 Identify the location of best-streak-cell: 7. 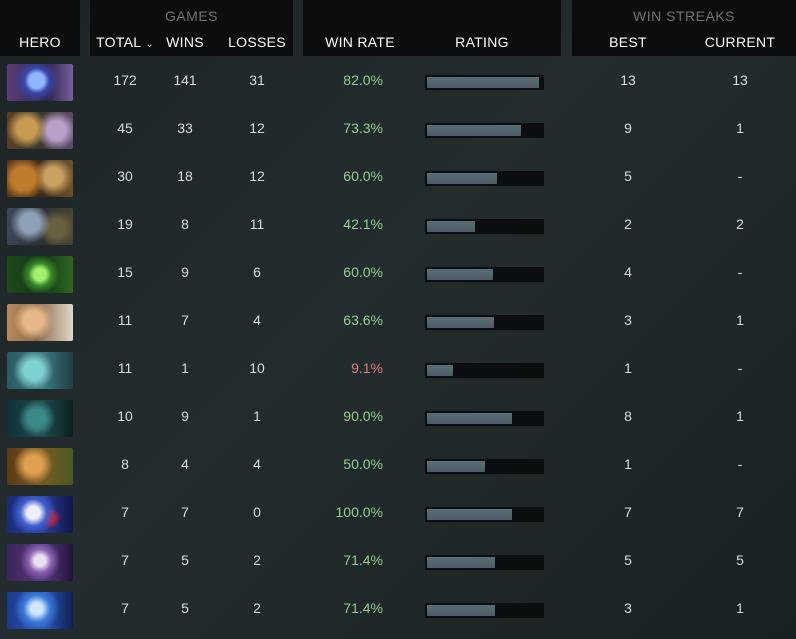
(628, 512).